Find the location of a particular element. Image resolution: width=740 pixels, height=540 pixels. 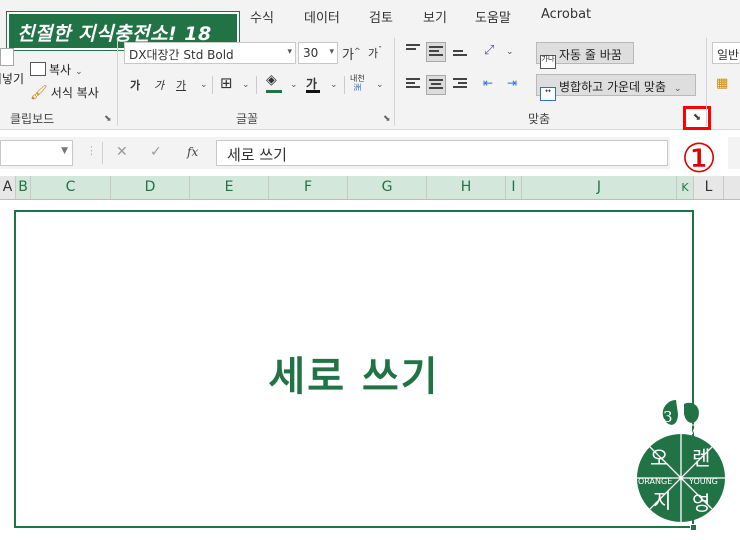

font-group-label: 글꼴 is located at coordinates (247, 119).